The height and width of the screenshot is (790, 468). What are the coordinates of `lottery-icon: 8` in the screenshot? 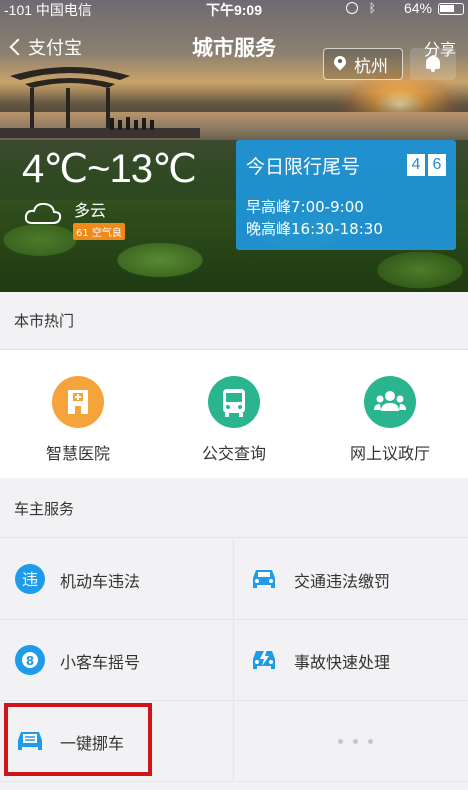 It's located at (30, 660).